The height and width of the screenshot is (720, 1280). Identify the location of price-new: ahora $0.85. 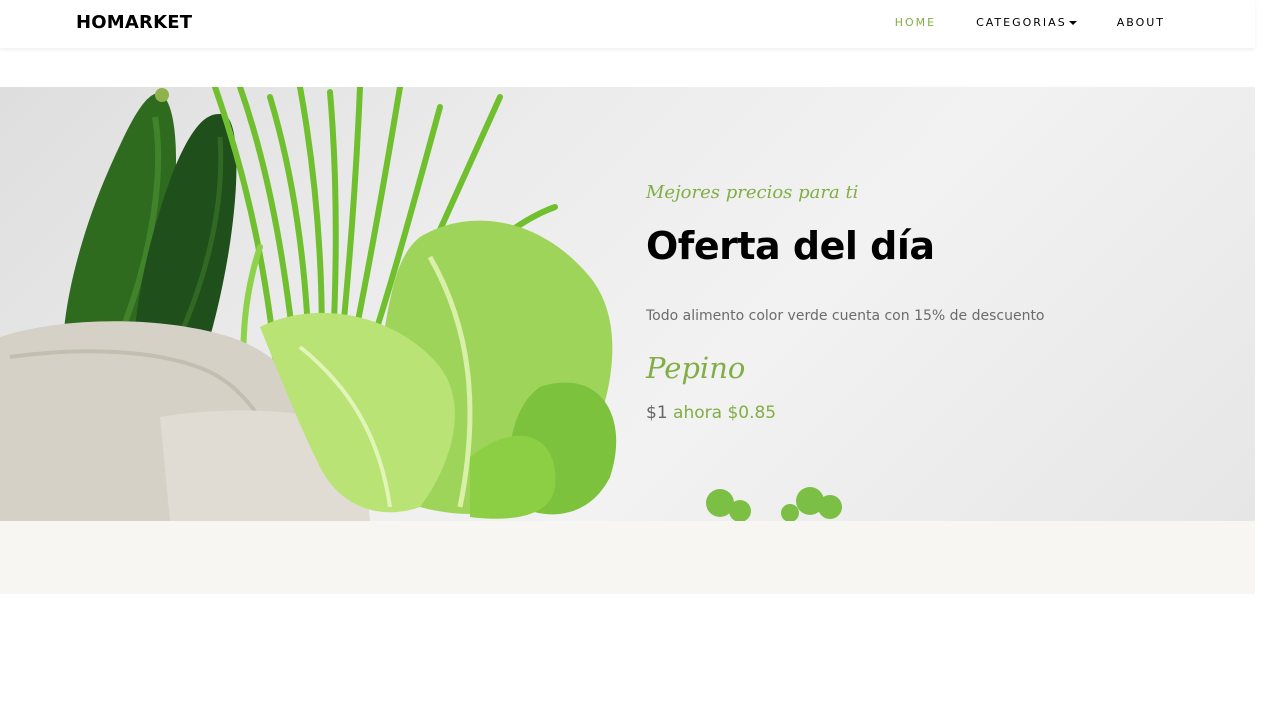
(725, 413).